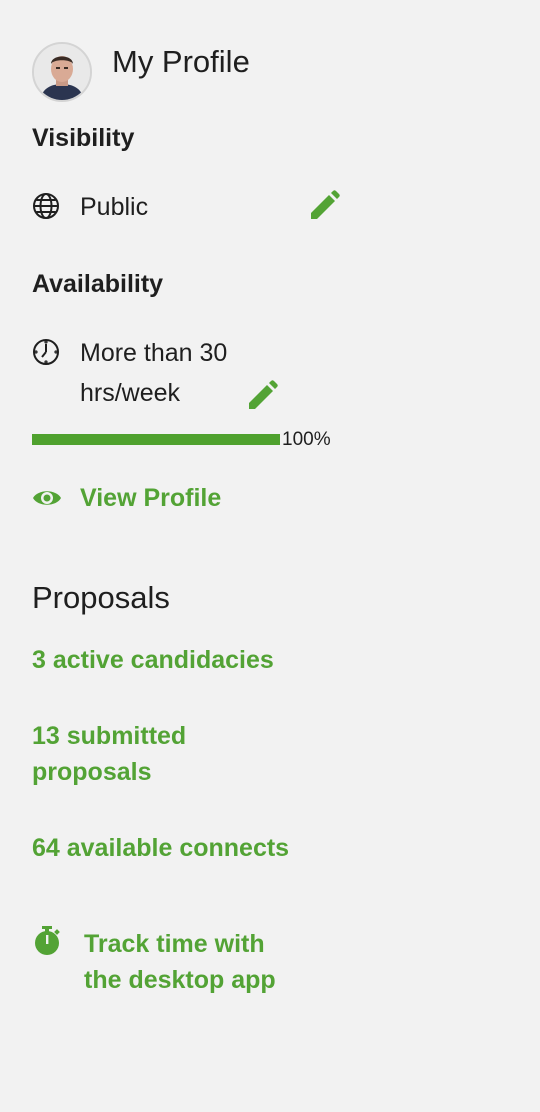 This screenshot has height=1112, width=540. I want to click on view-profile-link: View Profile, so click(150, 498).